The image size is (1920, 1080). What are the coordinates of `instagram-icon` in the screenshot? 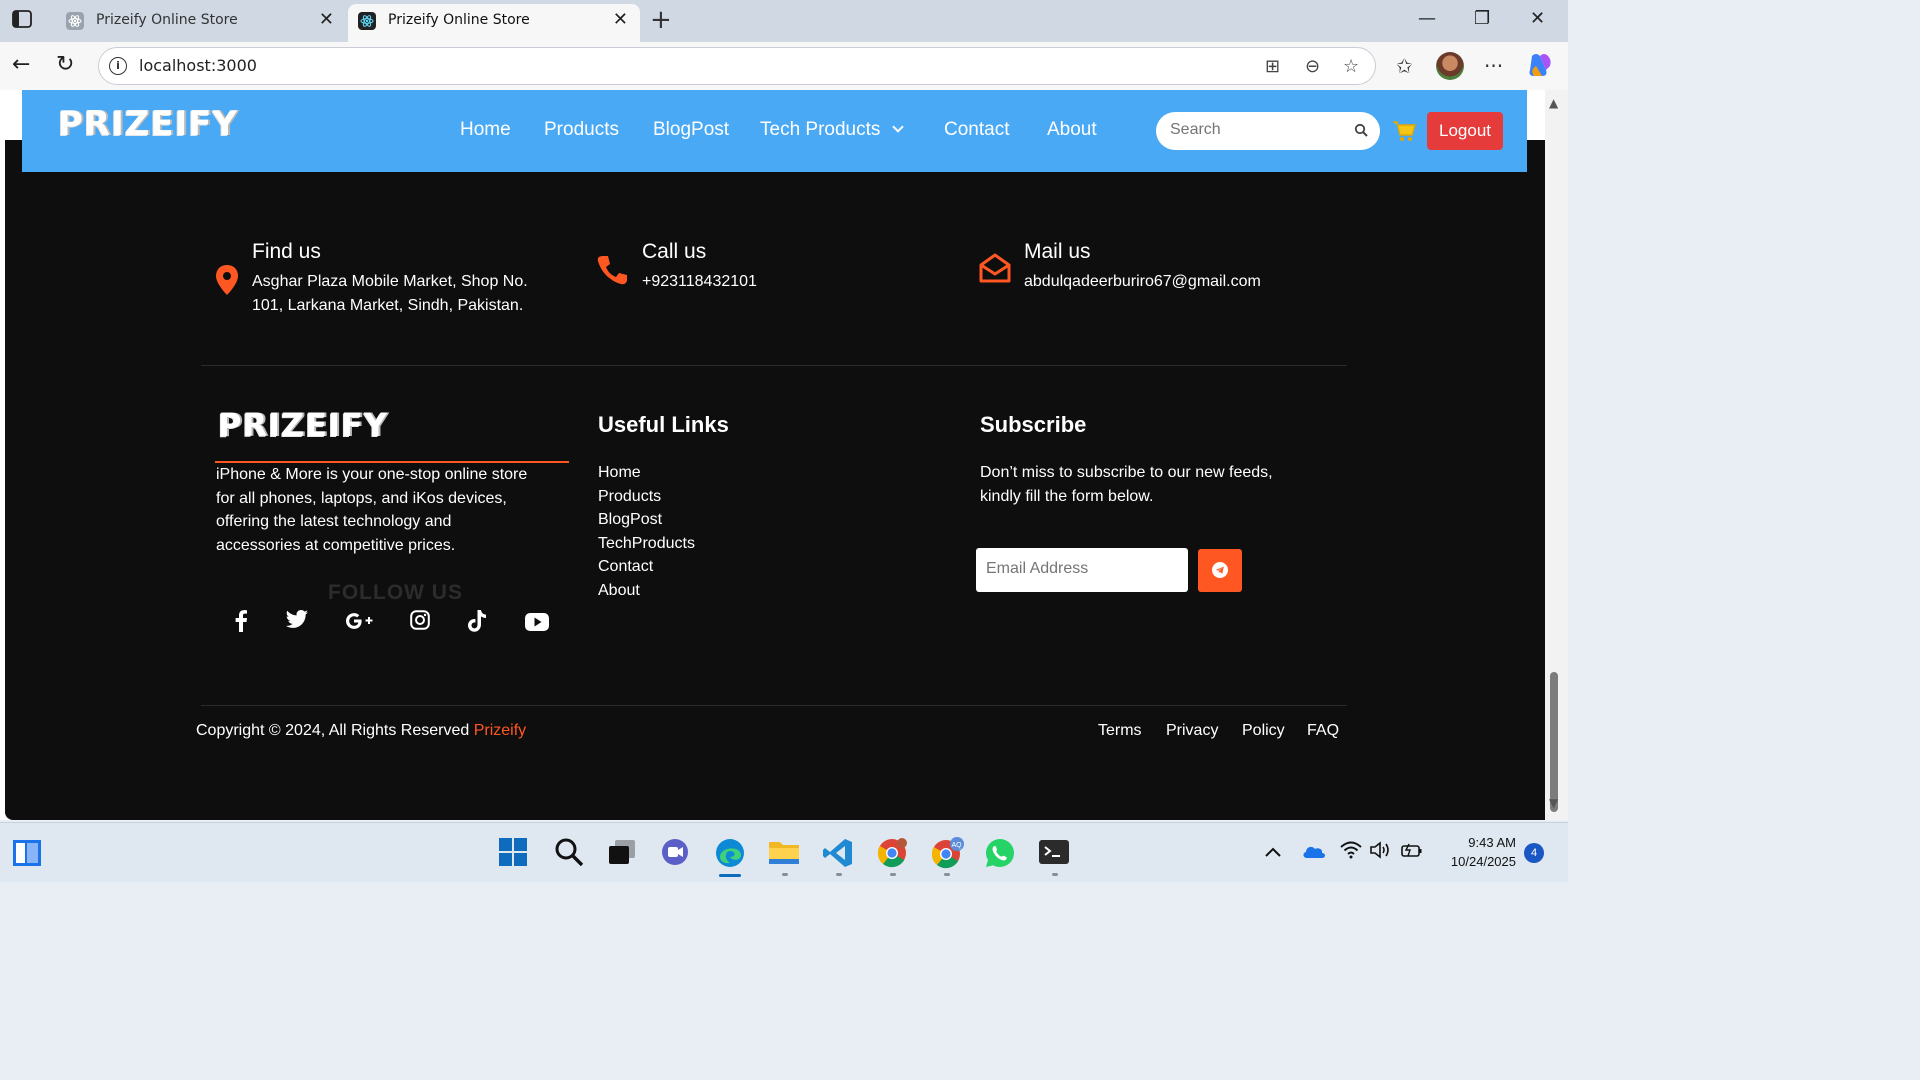 It's located at (420, 622).